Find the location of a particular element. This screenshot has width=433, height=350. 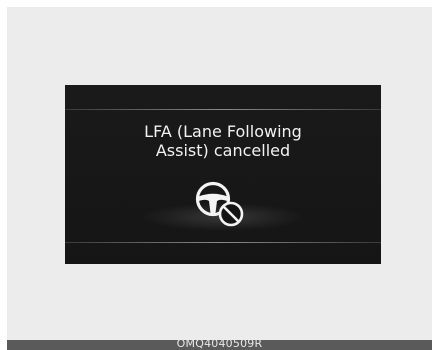

figure-code: OMQ4040509R is located at coordinates (219, 345).